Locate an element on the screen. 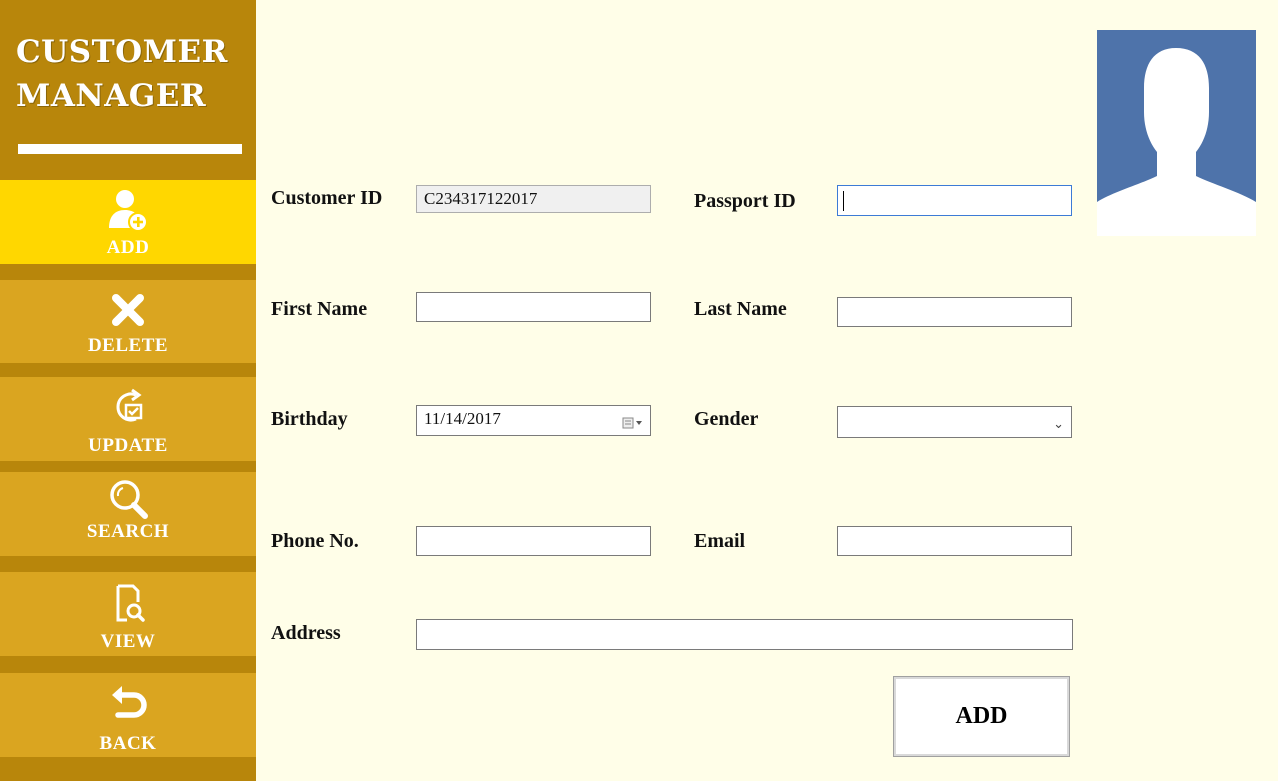 This screenshot has height=781, width=1278. gender-label: Gender is located at coordinates (726, 419).